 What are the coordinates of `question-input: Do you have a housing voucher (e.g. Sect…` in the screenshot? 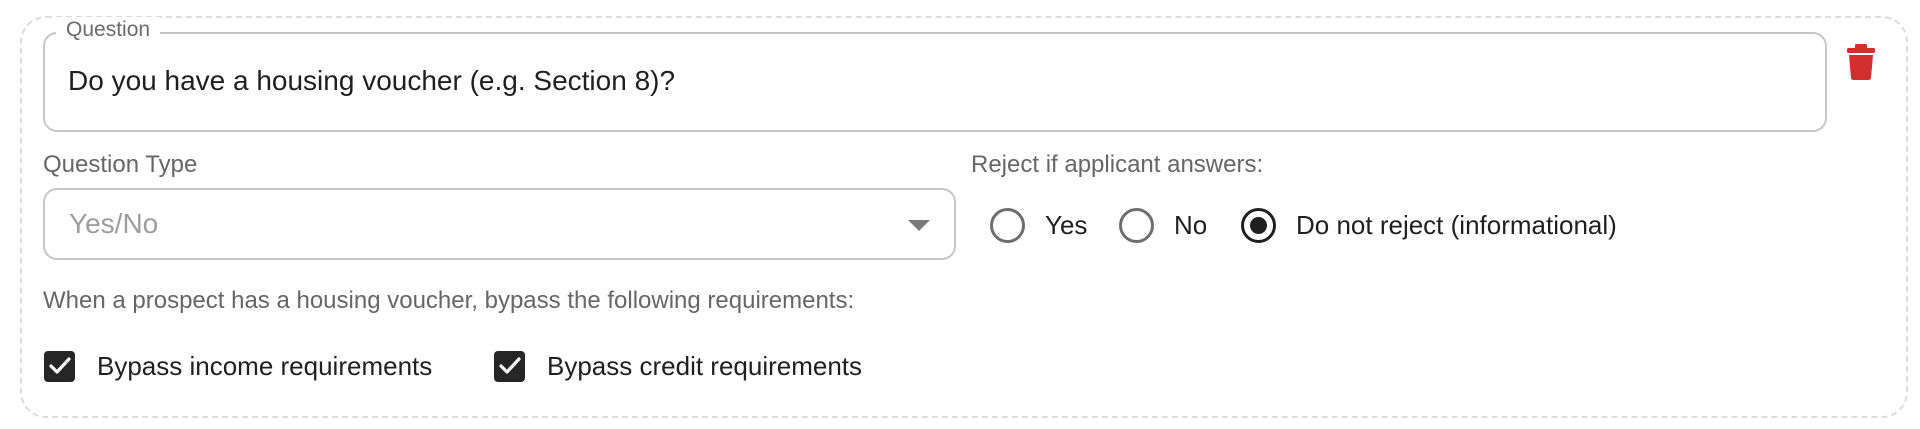 It's located at (371, 81).